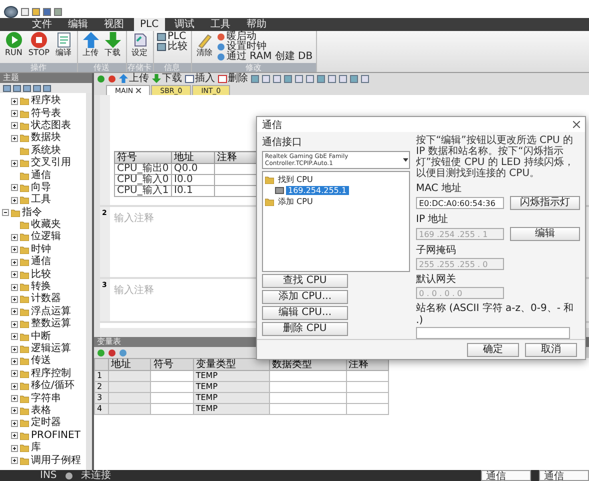 This screenshot has width=589, height=481. What do you see at coordinates (43, 163) in the screenshot?
I see `tree-item: 交叉引用` at bounding box center [43, 163].